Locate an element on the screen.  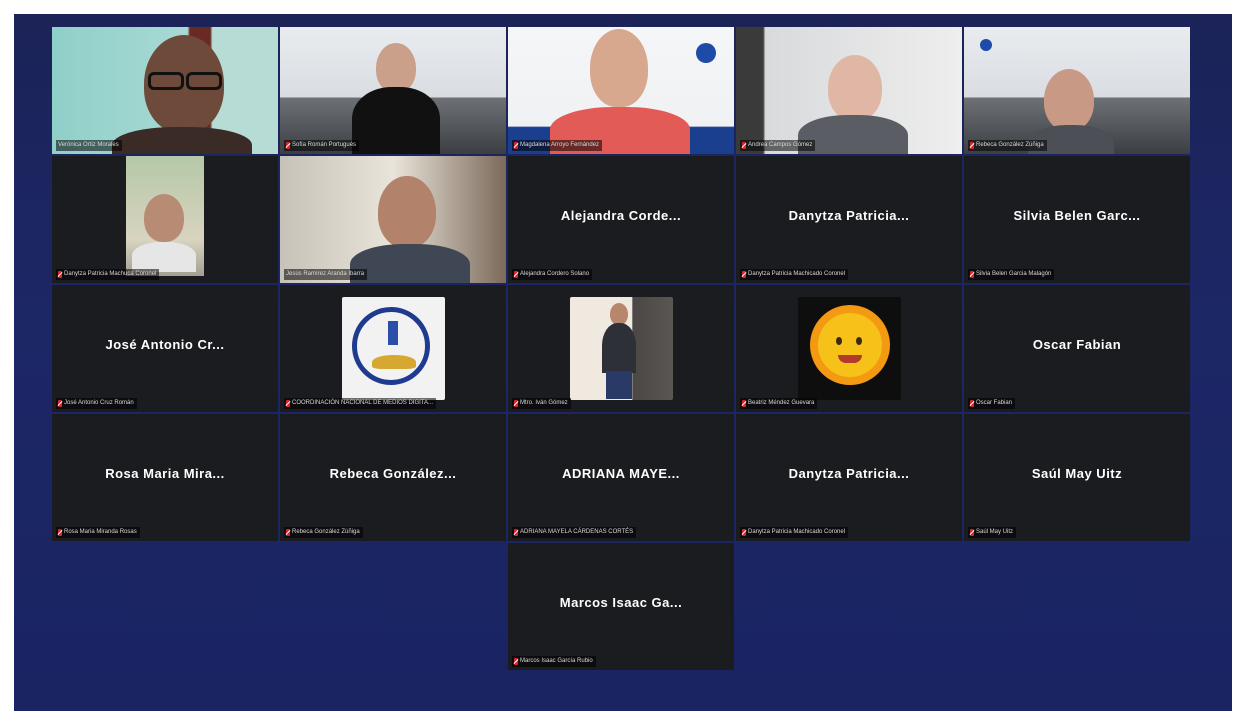
participant-name-tag: ADRIANA MAYELA CÁRDENAS CORTÉS is located at coordinates (574, 532).